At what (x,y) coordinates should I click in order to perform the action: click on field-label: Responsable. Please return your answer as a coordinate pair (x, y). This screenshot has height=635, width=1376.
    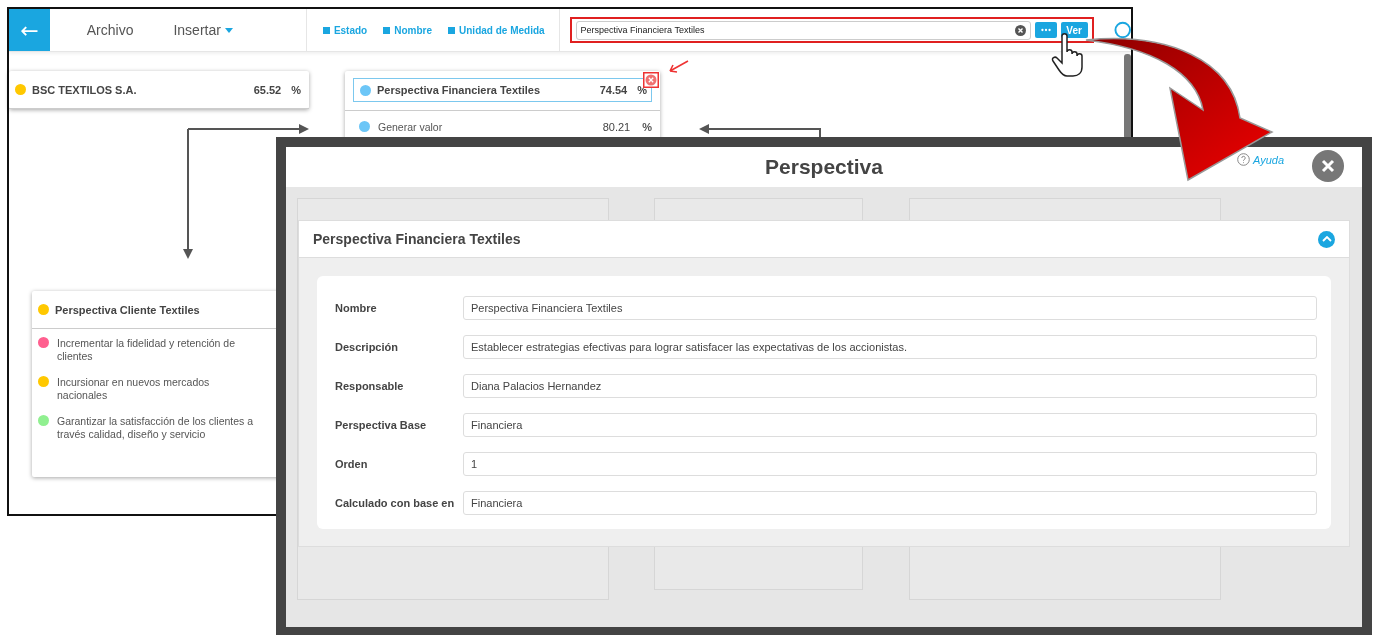
    Looking at the image, I should click on (370, 386).